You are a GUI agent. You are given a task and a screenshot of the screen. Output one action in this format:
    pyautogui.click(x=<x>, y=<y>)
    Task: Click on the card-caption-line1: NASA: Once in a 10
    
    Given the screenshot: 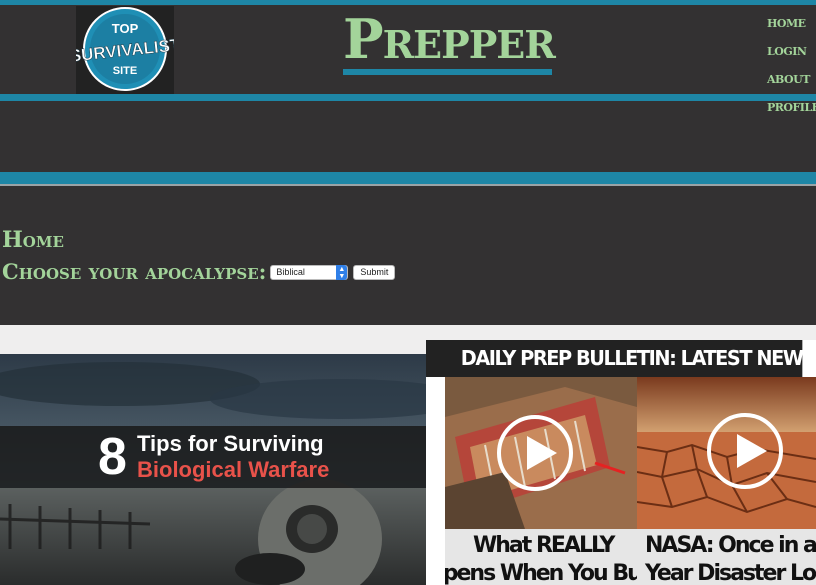 What is the action you would take?
    pyautogui.click(x=730, y=545)
    